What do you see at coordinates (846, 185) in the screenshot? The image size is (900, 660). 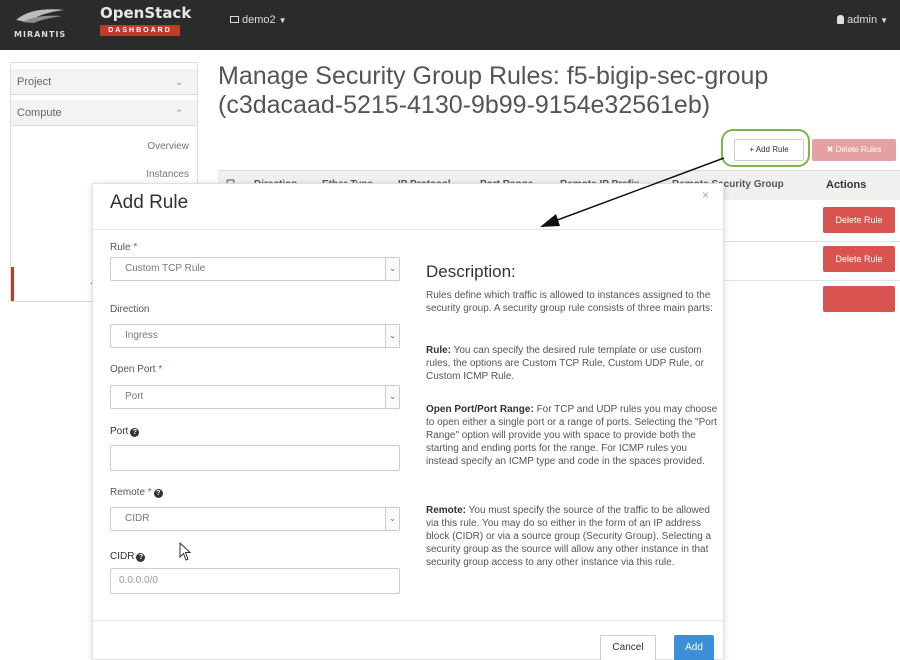 I see `header-actions: Actions` at bounding box center [846, 185].